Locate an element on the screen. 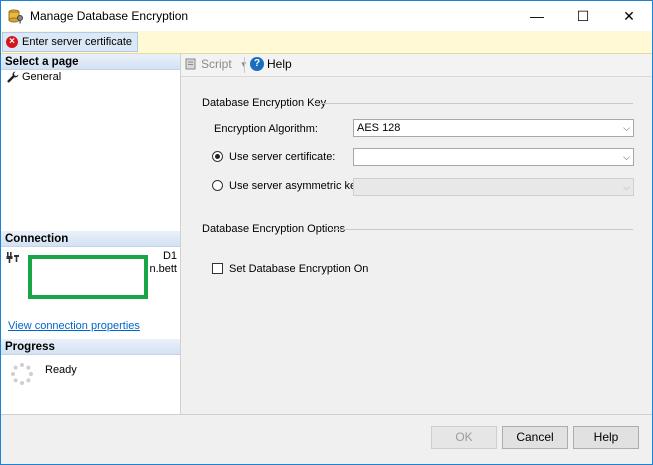 The width and height of the screenshot is (653, 465). encryption-options-group-title: Database Encryption Options is located at coordinates (274, 229).